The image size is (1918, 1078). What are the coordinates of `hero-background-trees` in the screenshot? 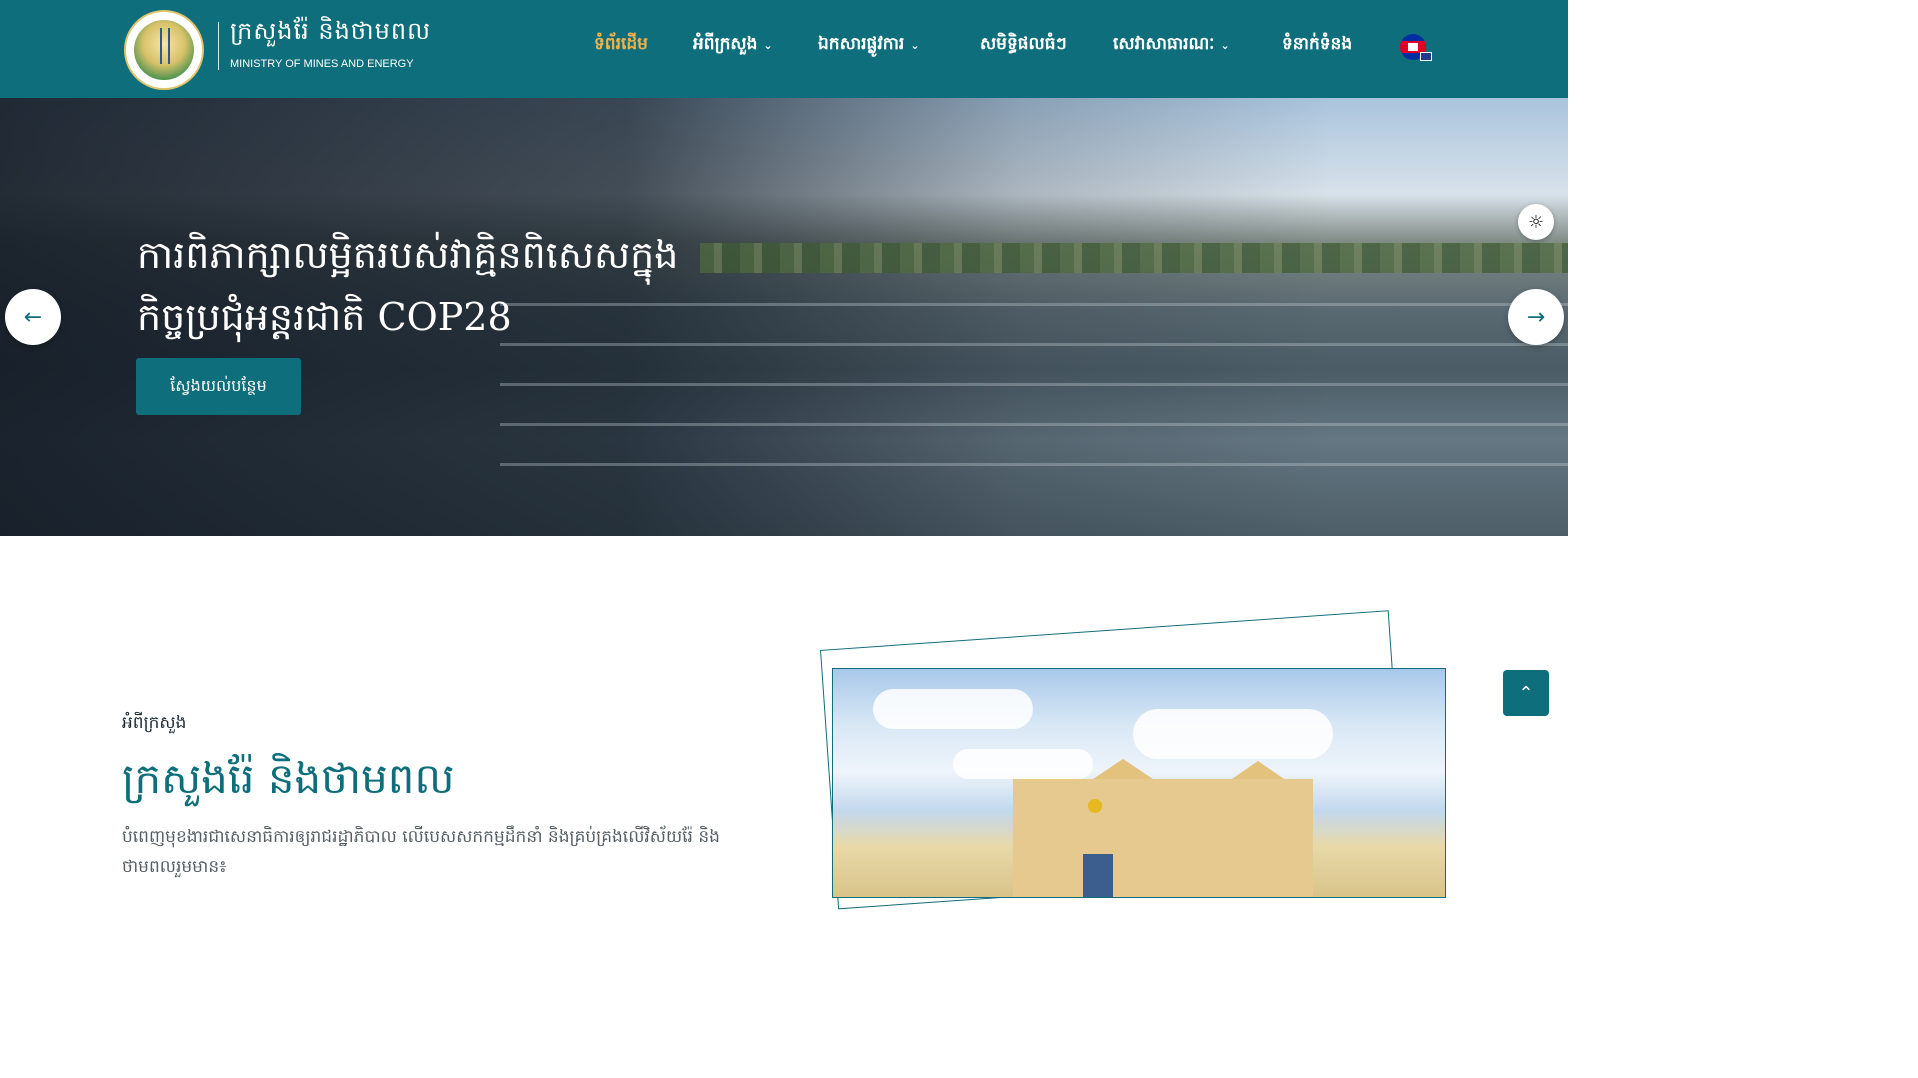 It's located at (1134, 258).